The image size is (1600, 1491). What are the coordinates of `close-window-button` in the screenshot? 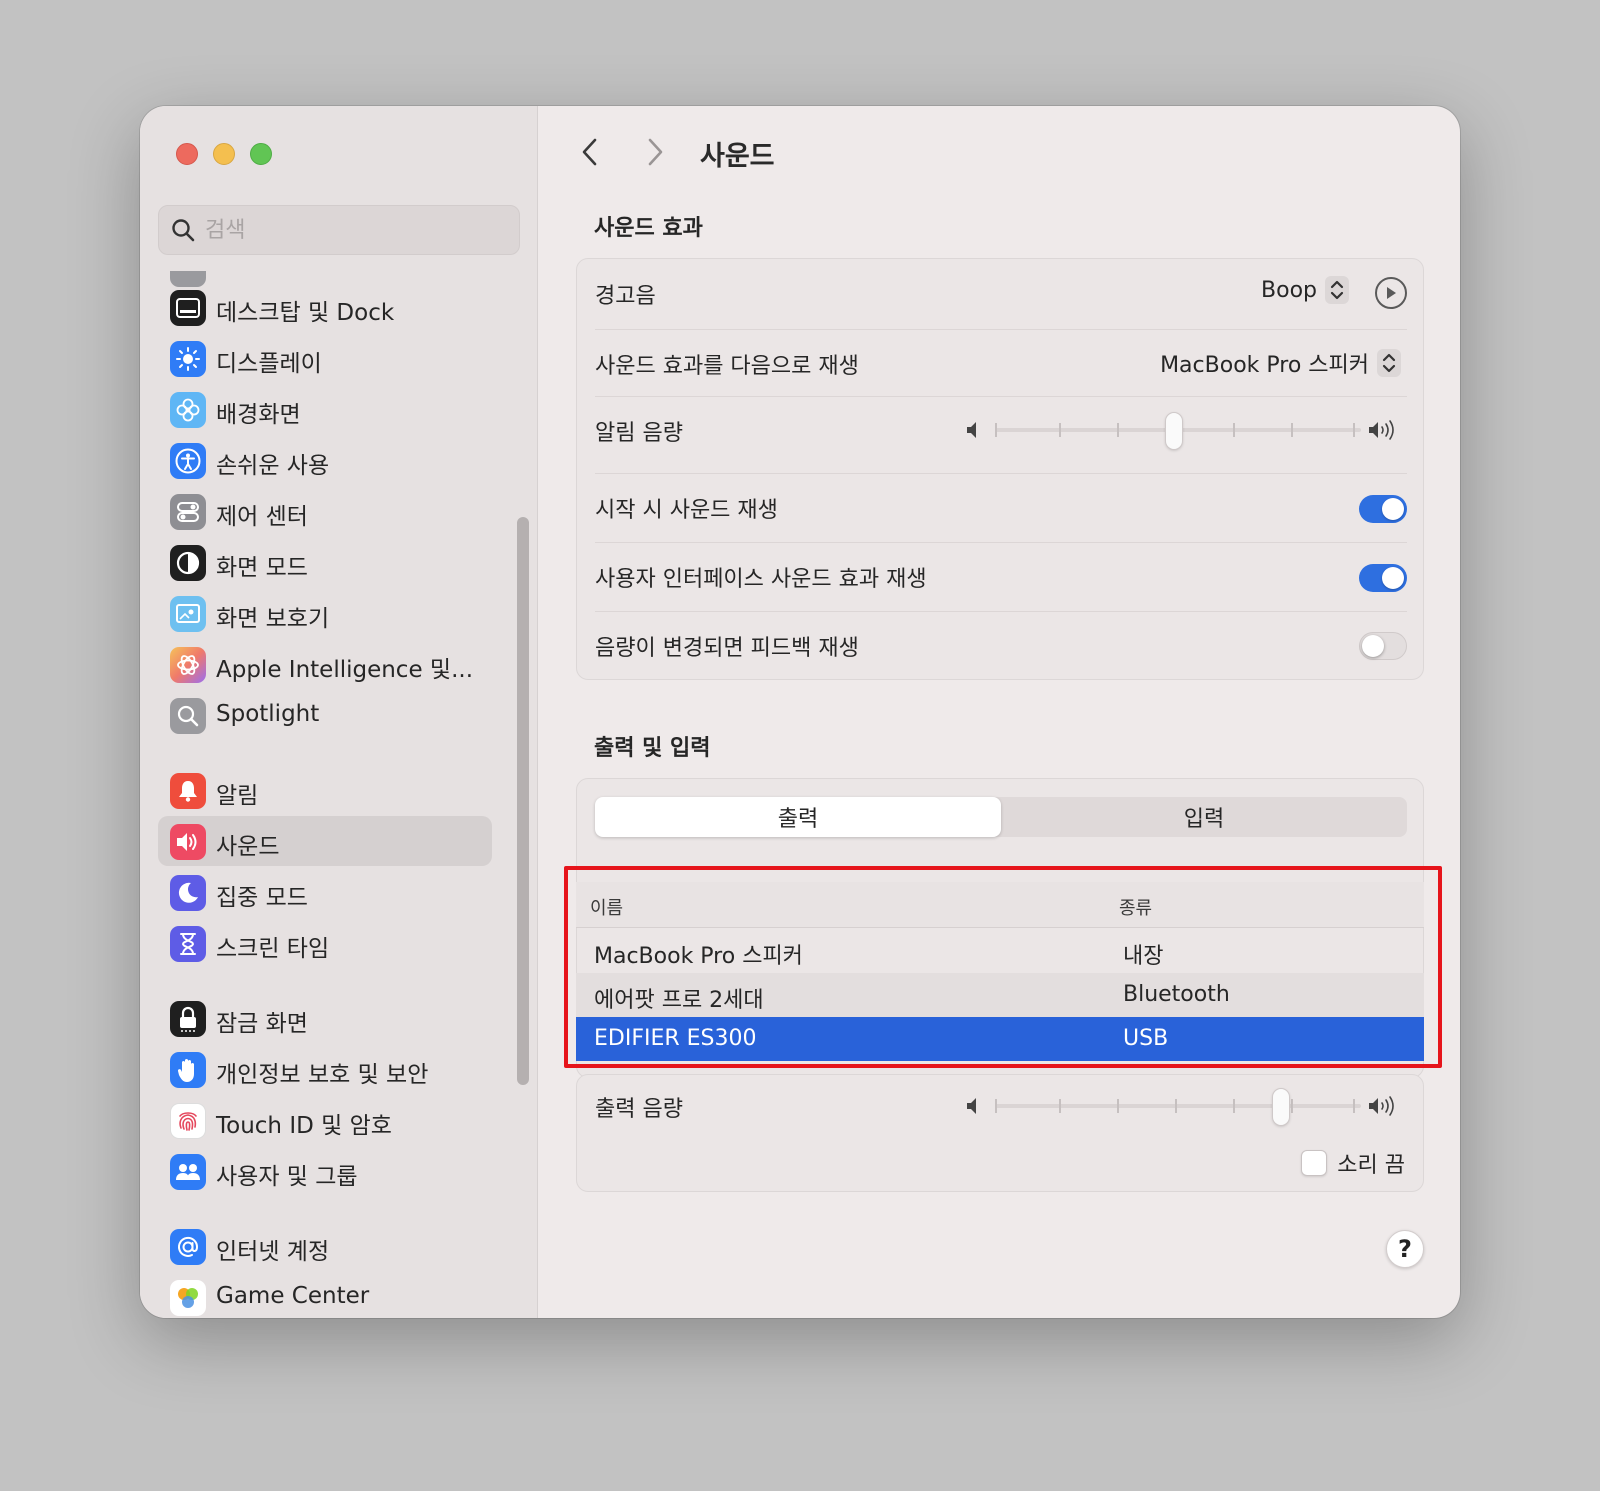 It's located at (187, 154).